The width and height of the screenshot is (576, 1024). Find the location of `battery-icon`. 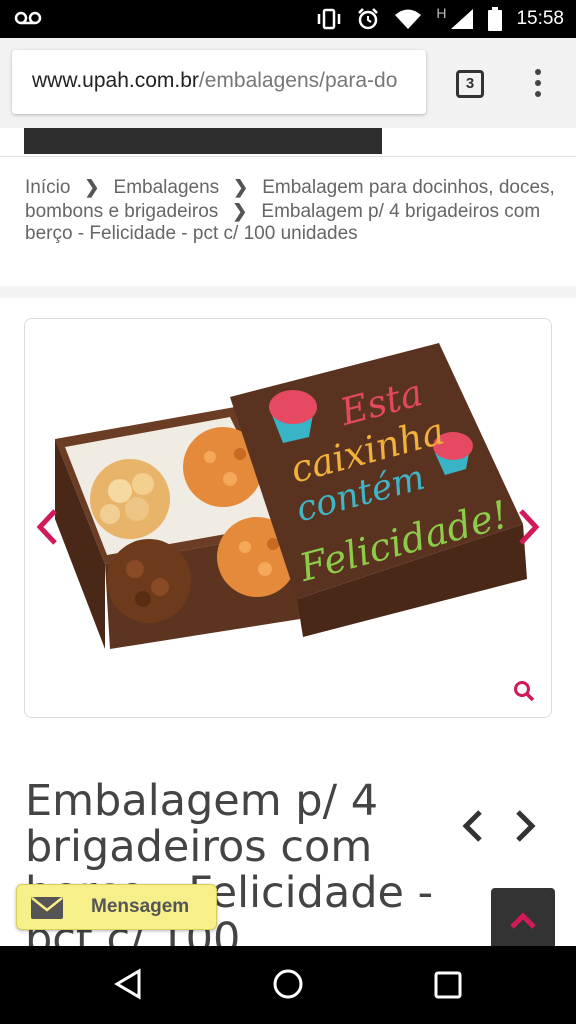

battery-icon is located at coordinates (495, 19).